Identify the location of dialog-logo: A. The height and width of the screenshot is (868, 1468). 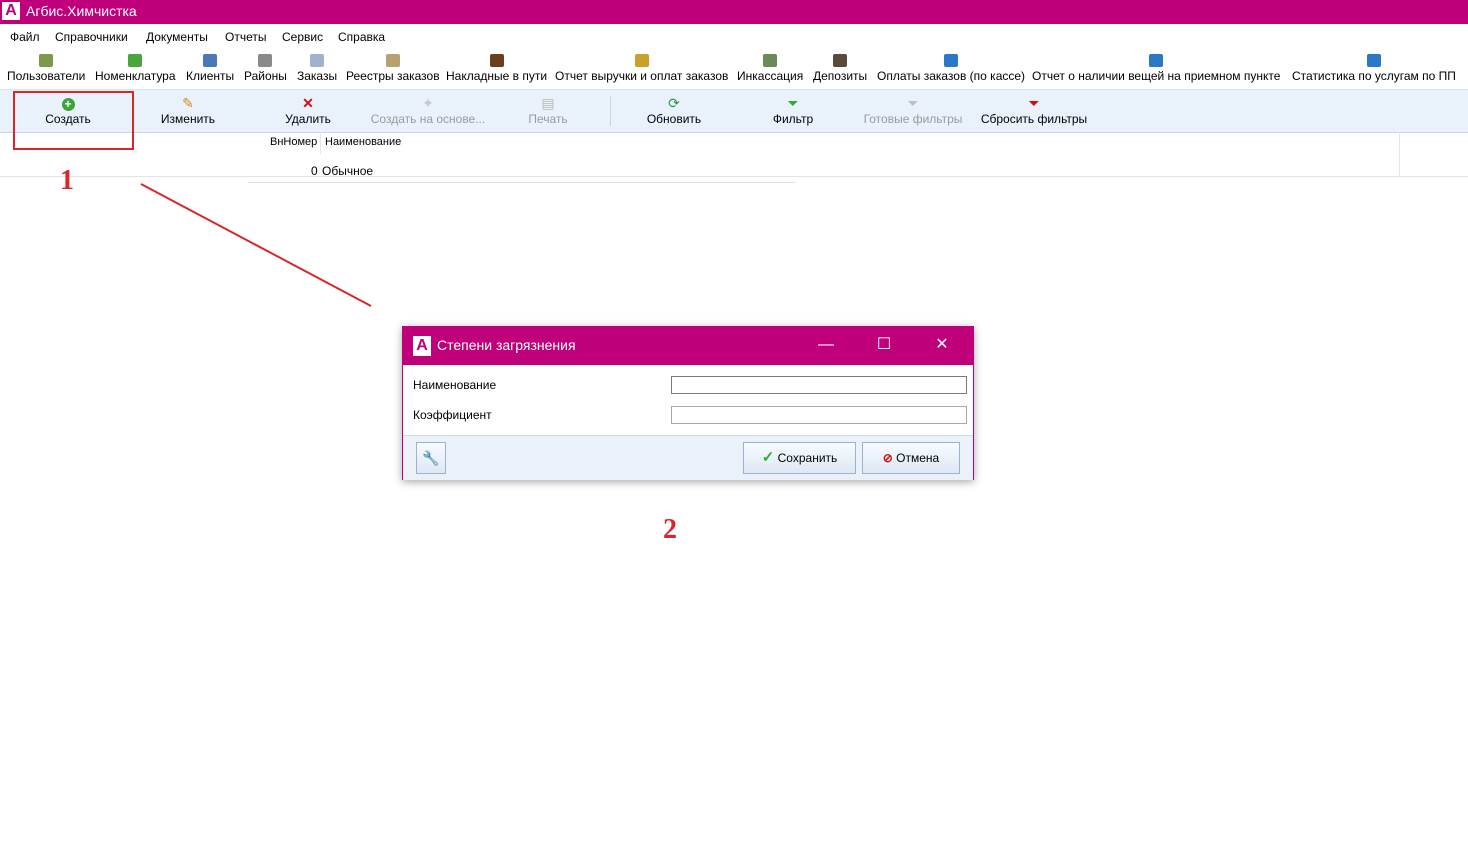
(422, 346).